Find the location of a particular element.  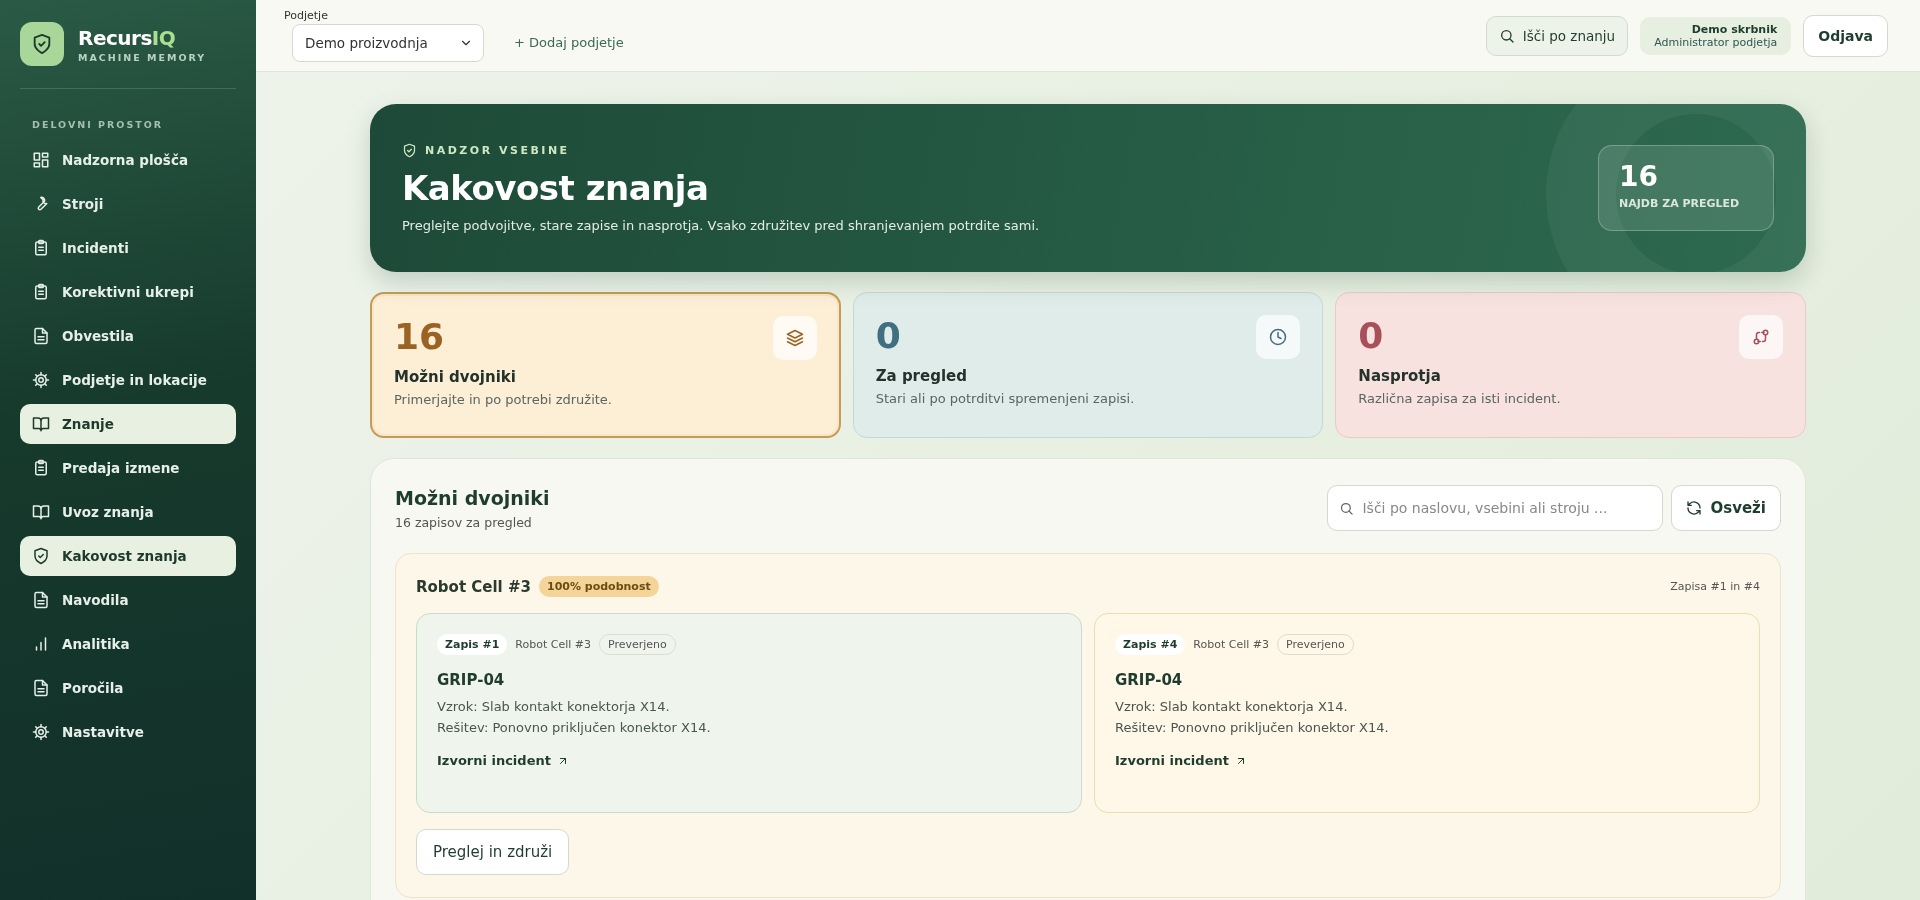

search-button: Išči po znanju is located at coordinates (1557, 35).